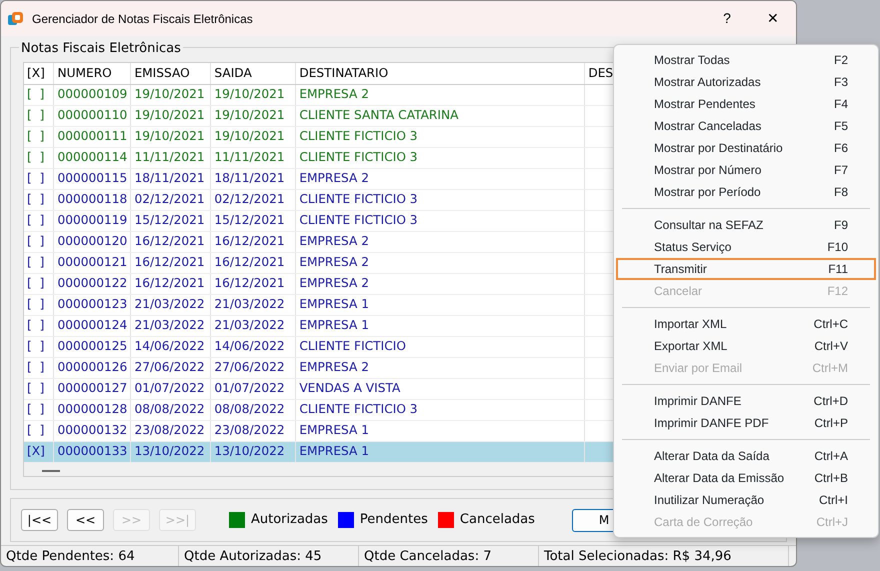  I want to click on menu-item: Imprimir DANFE Ctrl+D, so click(746, 401).